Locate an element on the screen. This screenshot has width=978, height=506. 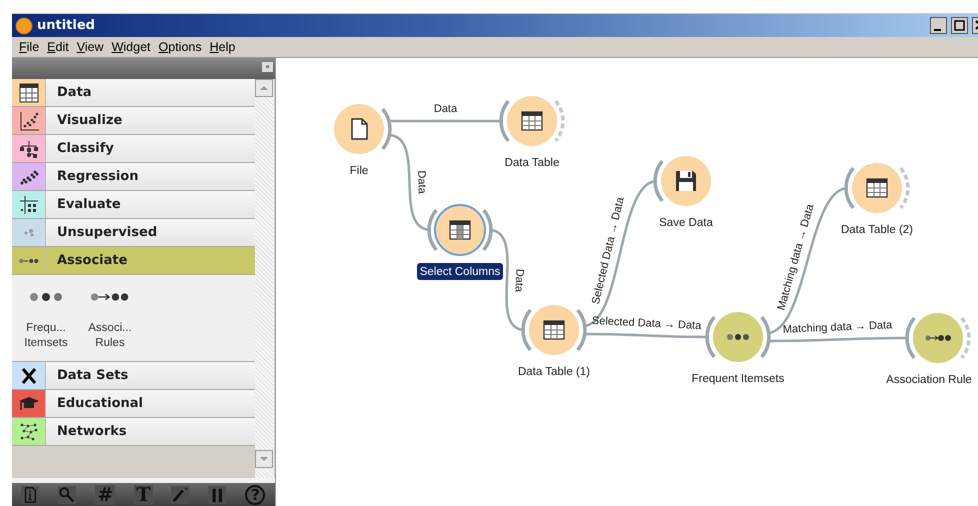
grid-dots-icon is located at coordinates (29, 205).